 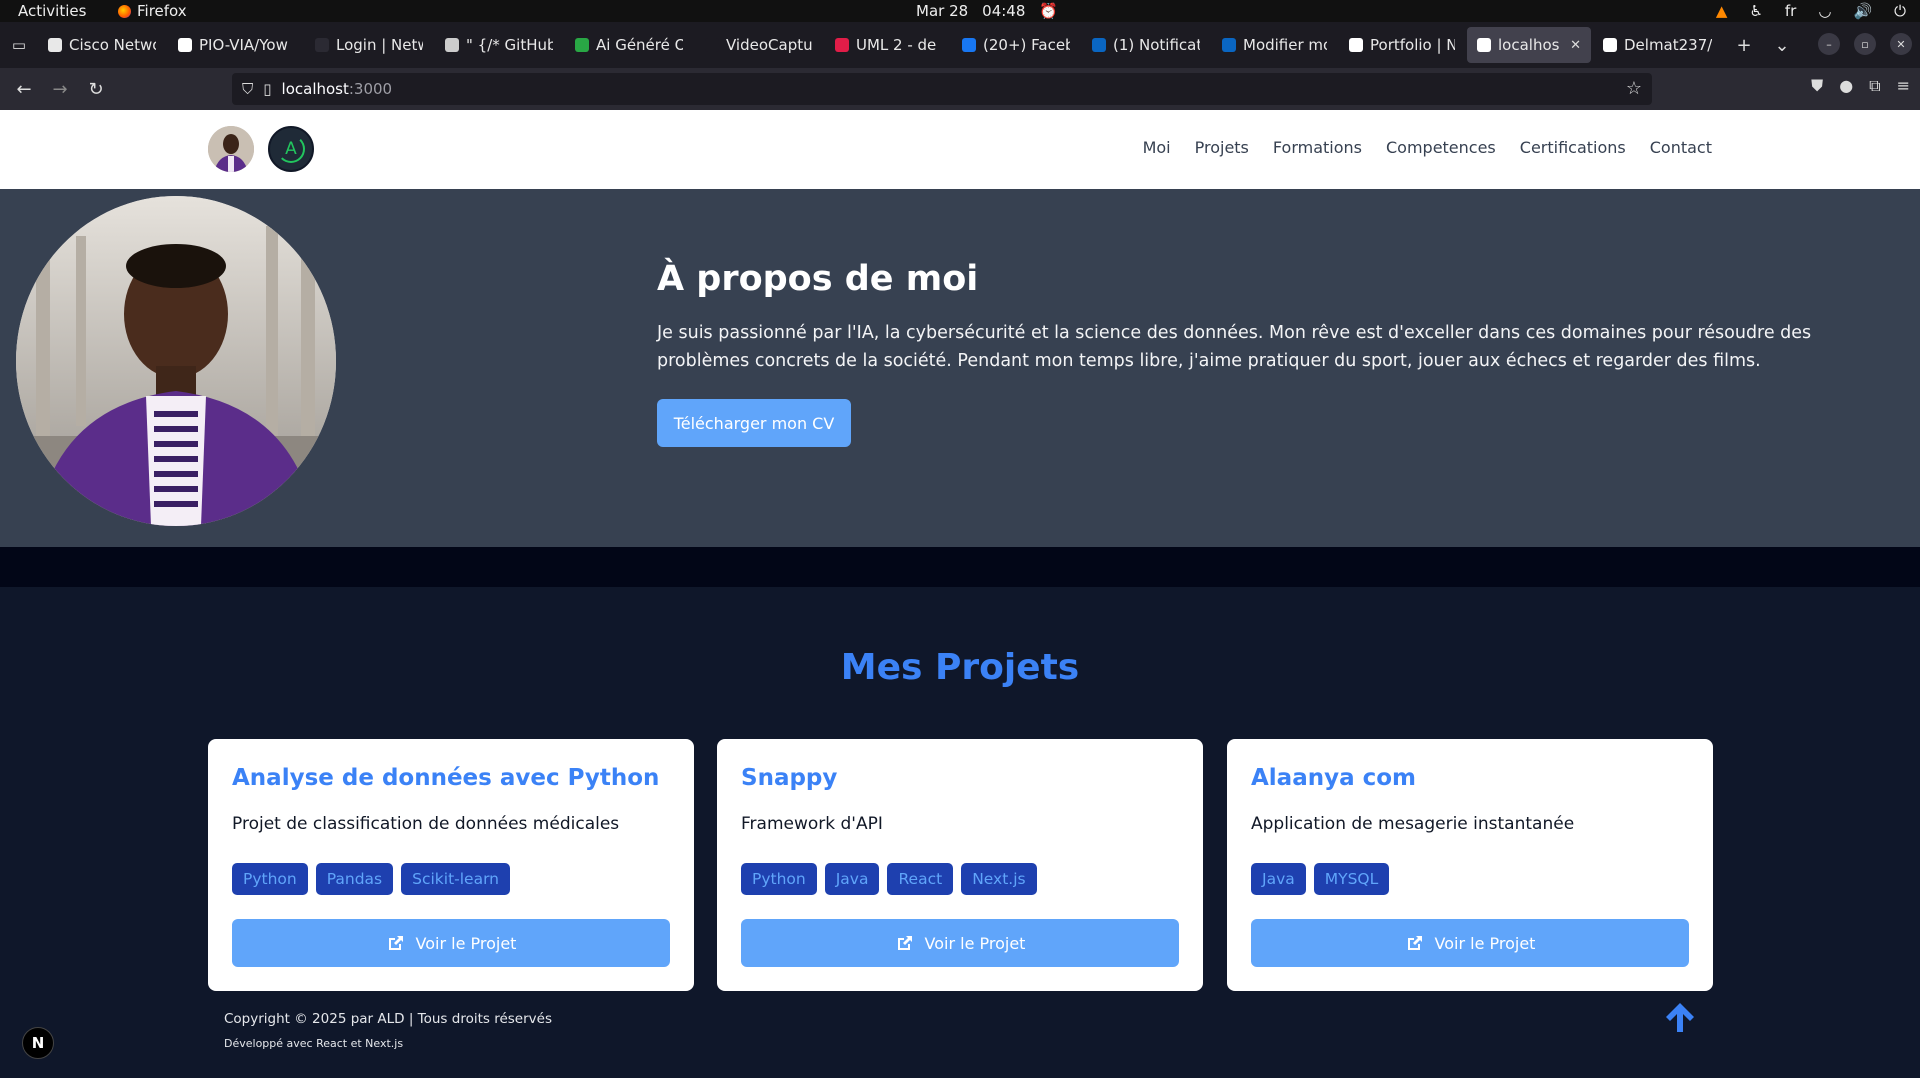 I want to click on maximize-button: ▫, so click(x=1865, y=44).